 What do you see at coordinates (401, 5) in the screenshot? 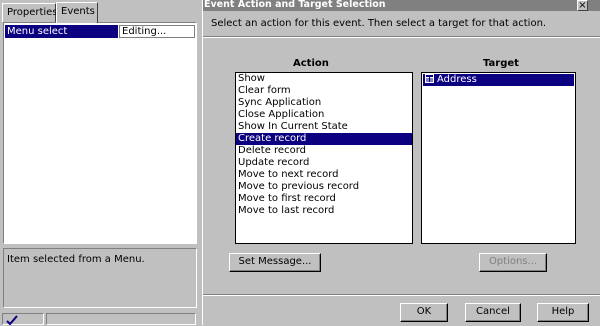
I see `dialog-titlebar: Event Action and Target Selection ×` at bounding box center [401, 5].